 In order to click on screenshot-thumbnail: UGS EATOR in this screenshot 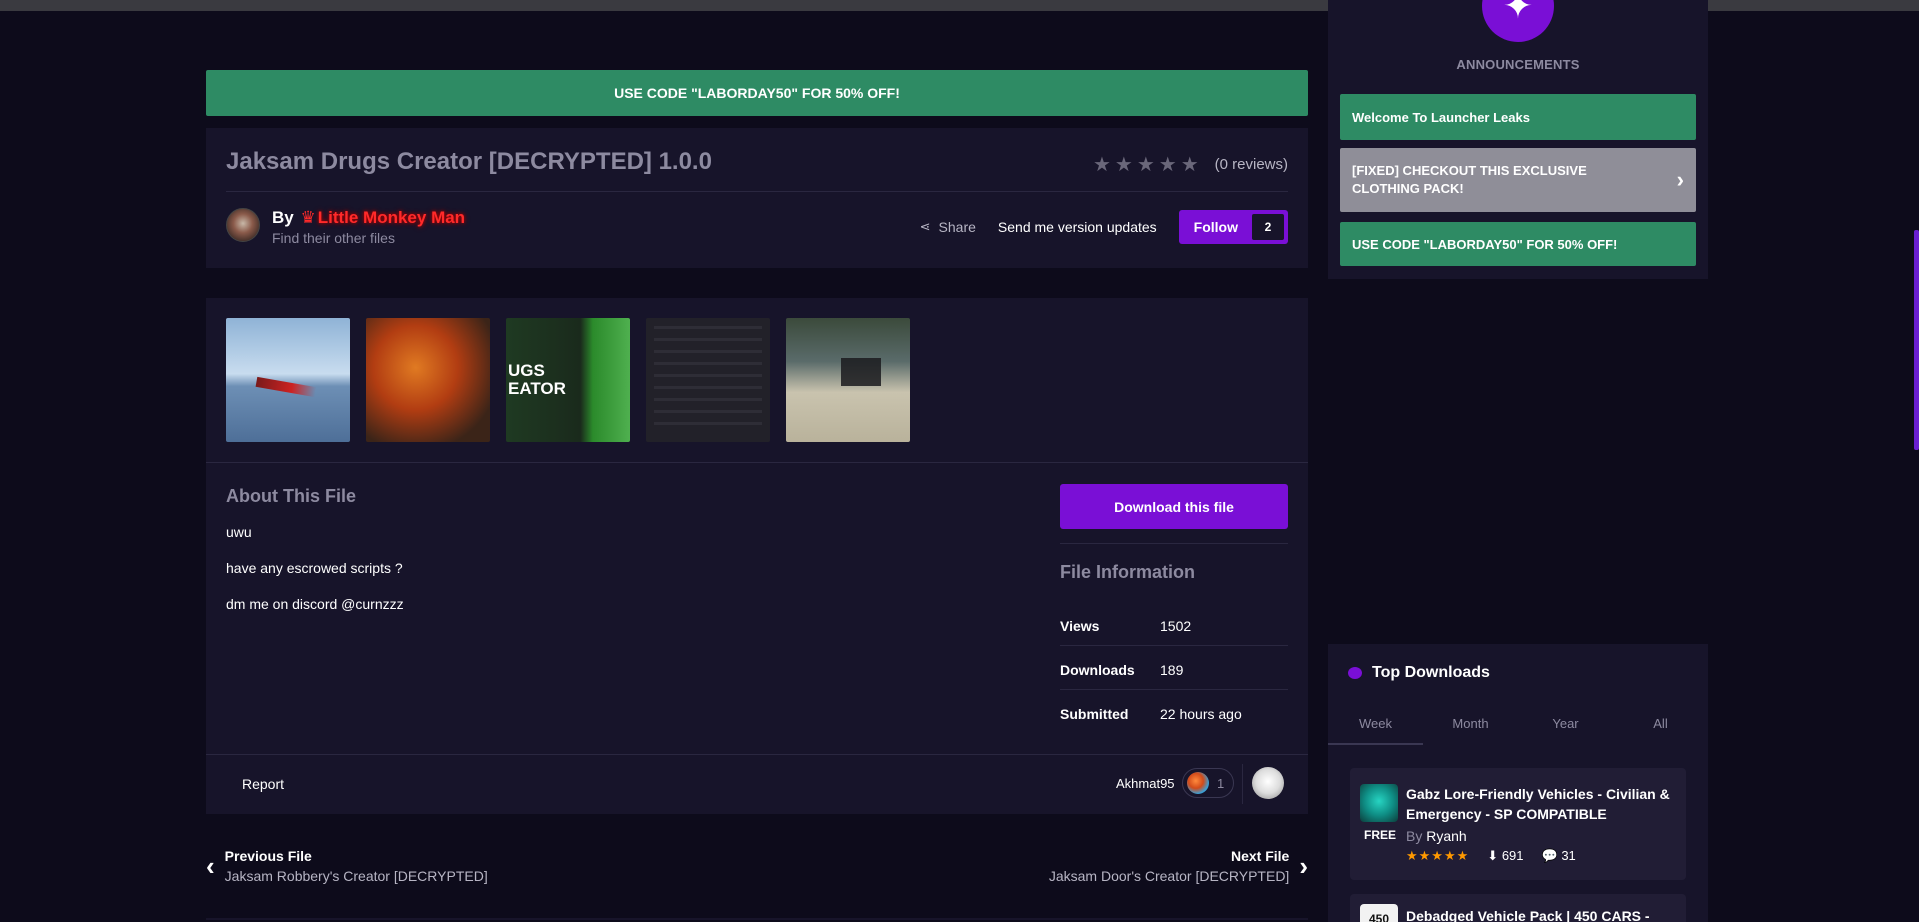, I will do `click(568, 380)`.